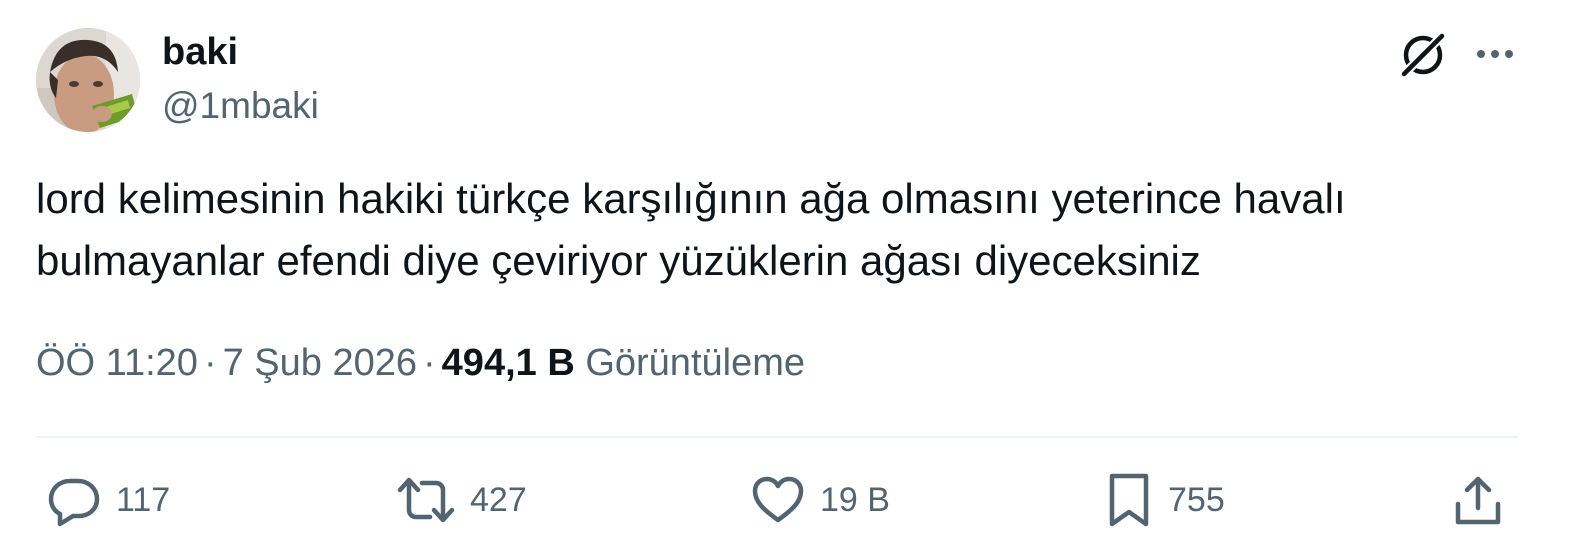 Image resolution: width=1584 pixels, height=556 pixels. I want to click on retweet-icon, so click(426, 500).